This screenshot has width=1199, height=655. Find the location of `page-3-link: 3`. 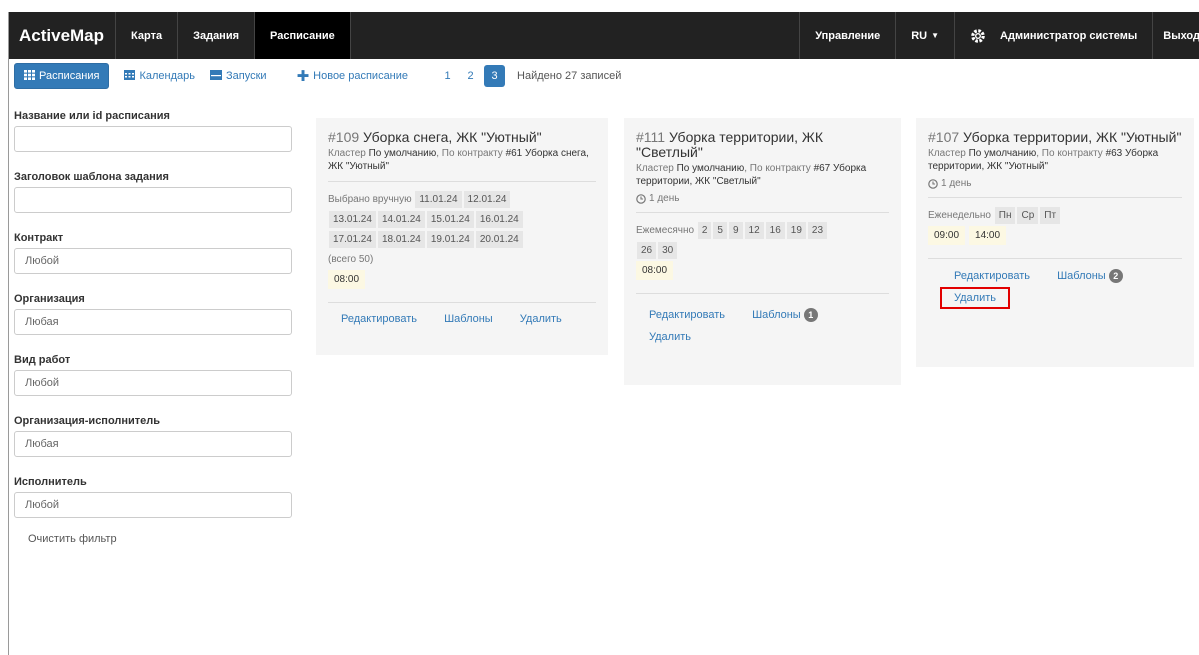

page-3-link: 3 is located at coordinates (495, 76).